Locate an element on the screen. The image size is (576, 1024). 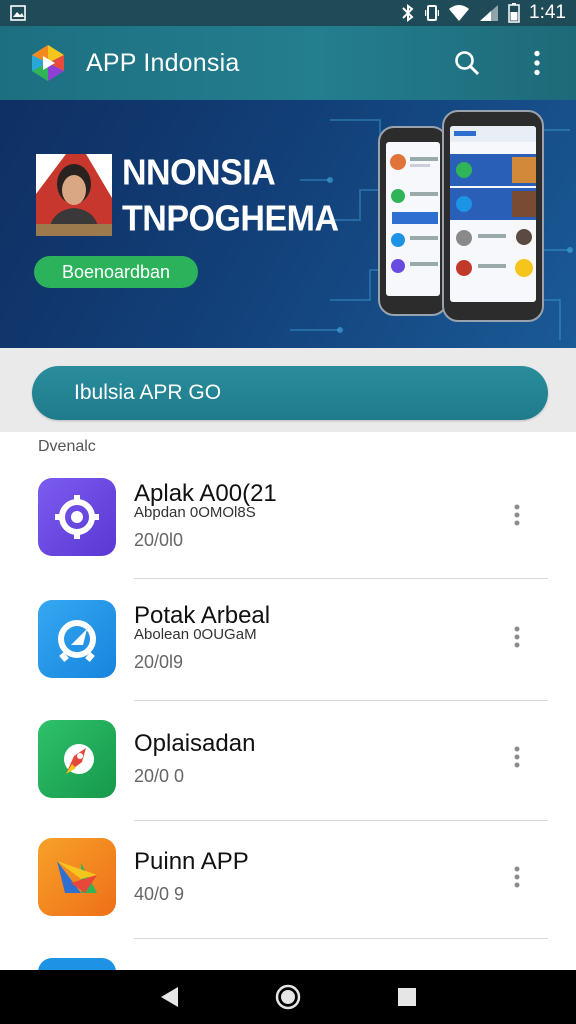
status-time: 1:41 is located at coordinates (547, 12).